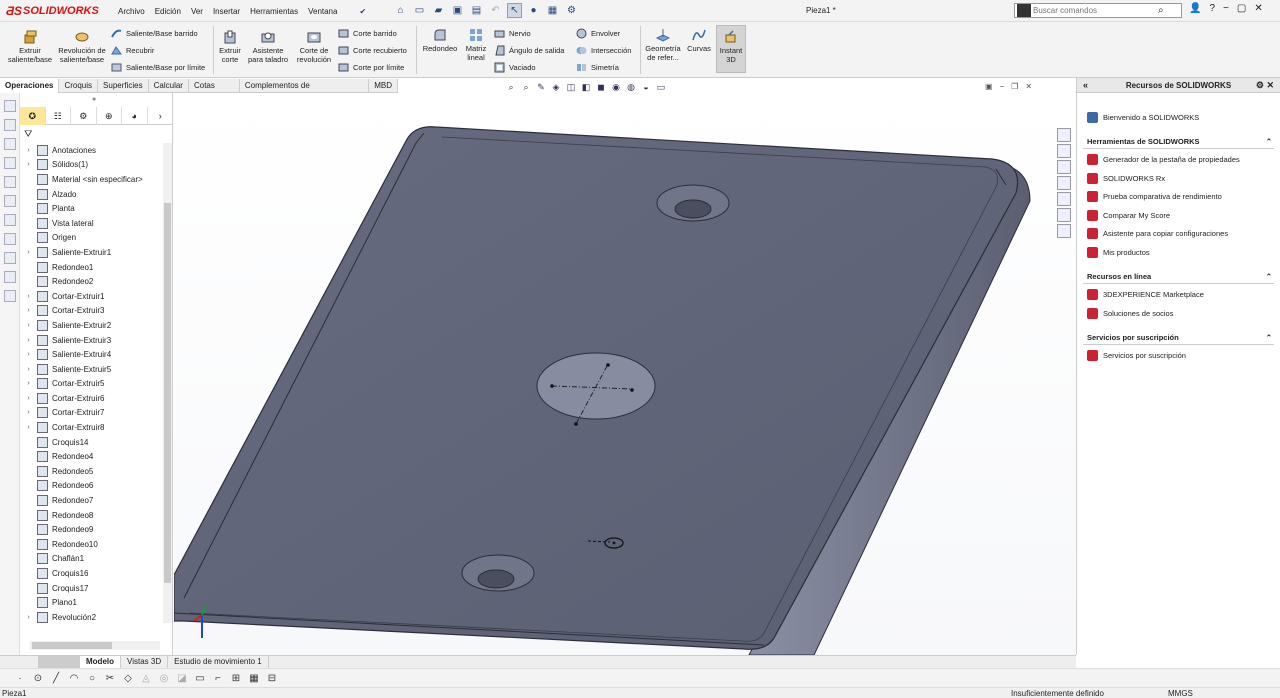  Describe the element at coordinates (362, 11) in the screenshot. I see `pin-icon: ✔` at that location.